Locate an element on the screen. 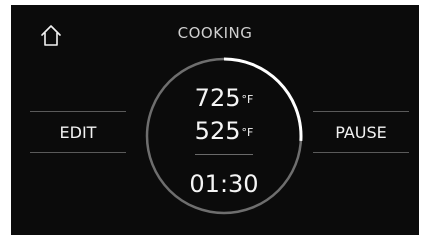 Image resolution: width=430 pixels, height=240 pixels. set-temperature-unit: °F is located at coordinates (247, 99).